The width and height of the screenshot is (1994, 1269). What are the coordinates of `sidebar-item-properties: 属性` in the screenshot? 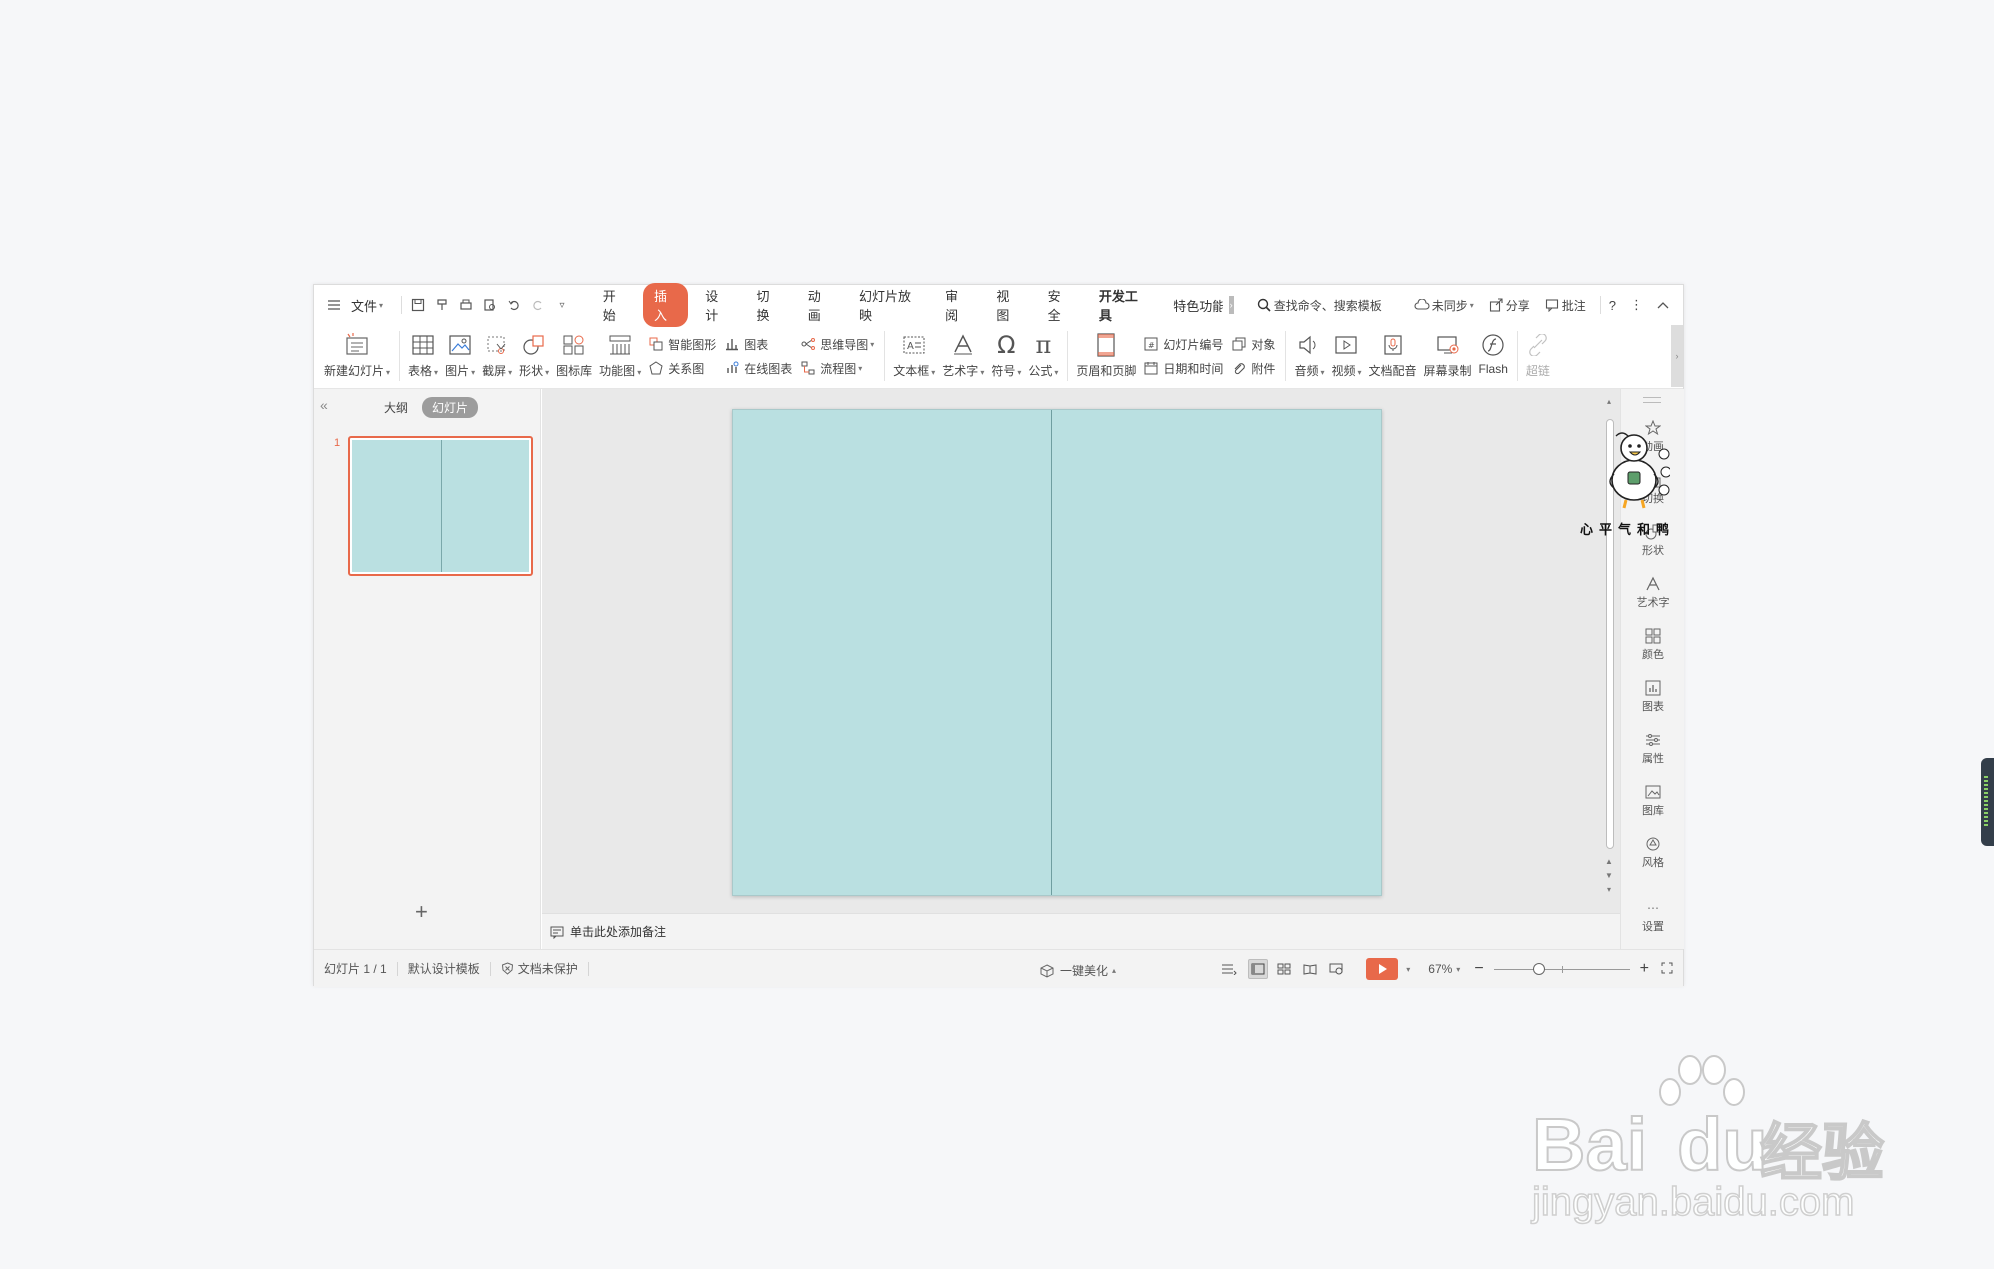 It's located at (1653, 748).